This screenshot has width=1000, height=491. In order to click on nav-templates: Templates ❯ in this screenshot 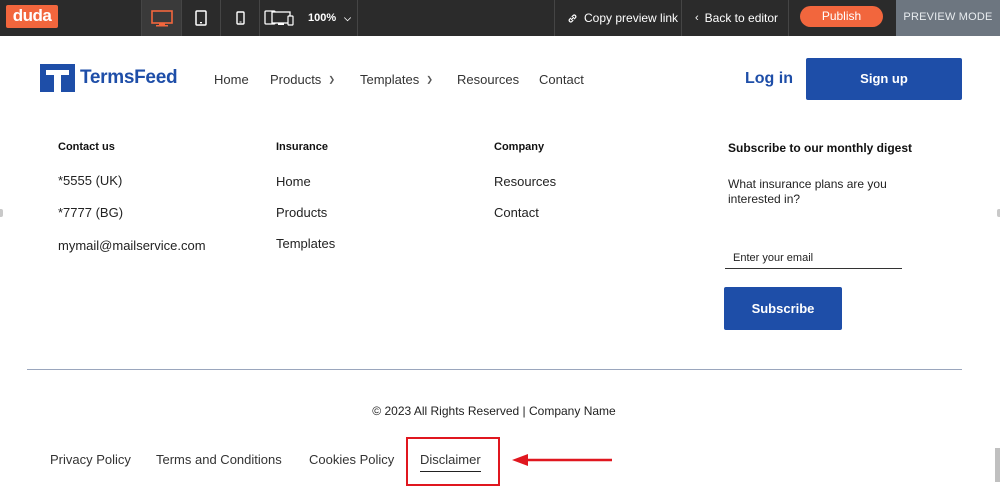, I will do `click(396, 79)`.